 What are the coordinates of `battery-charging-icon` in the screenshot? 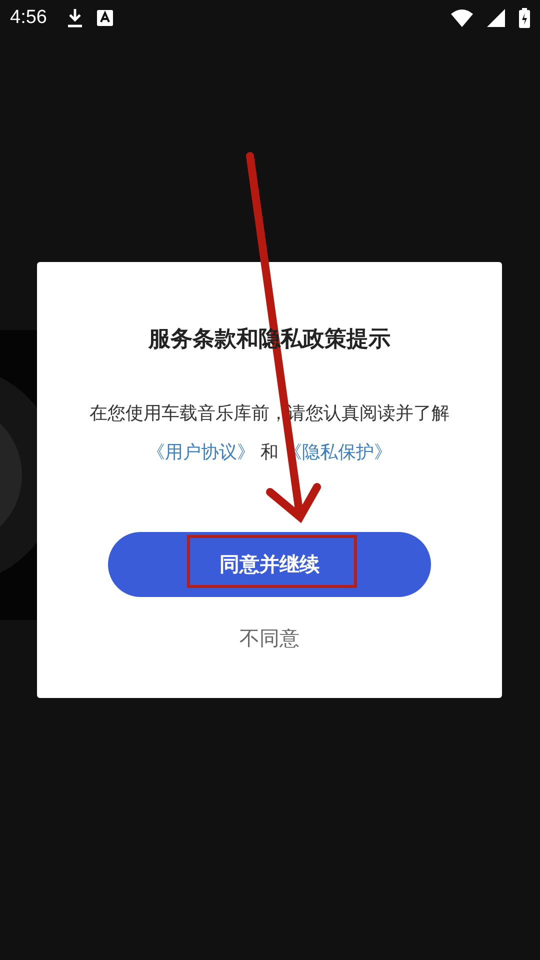 It's located at (524, 18).